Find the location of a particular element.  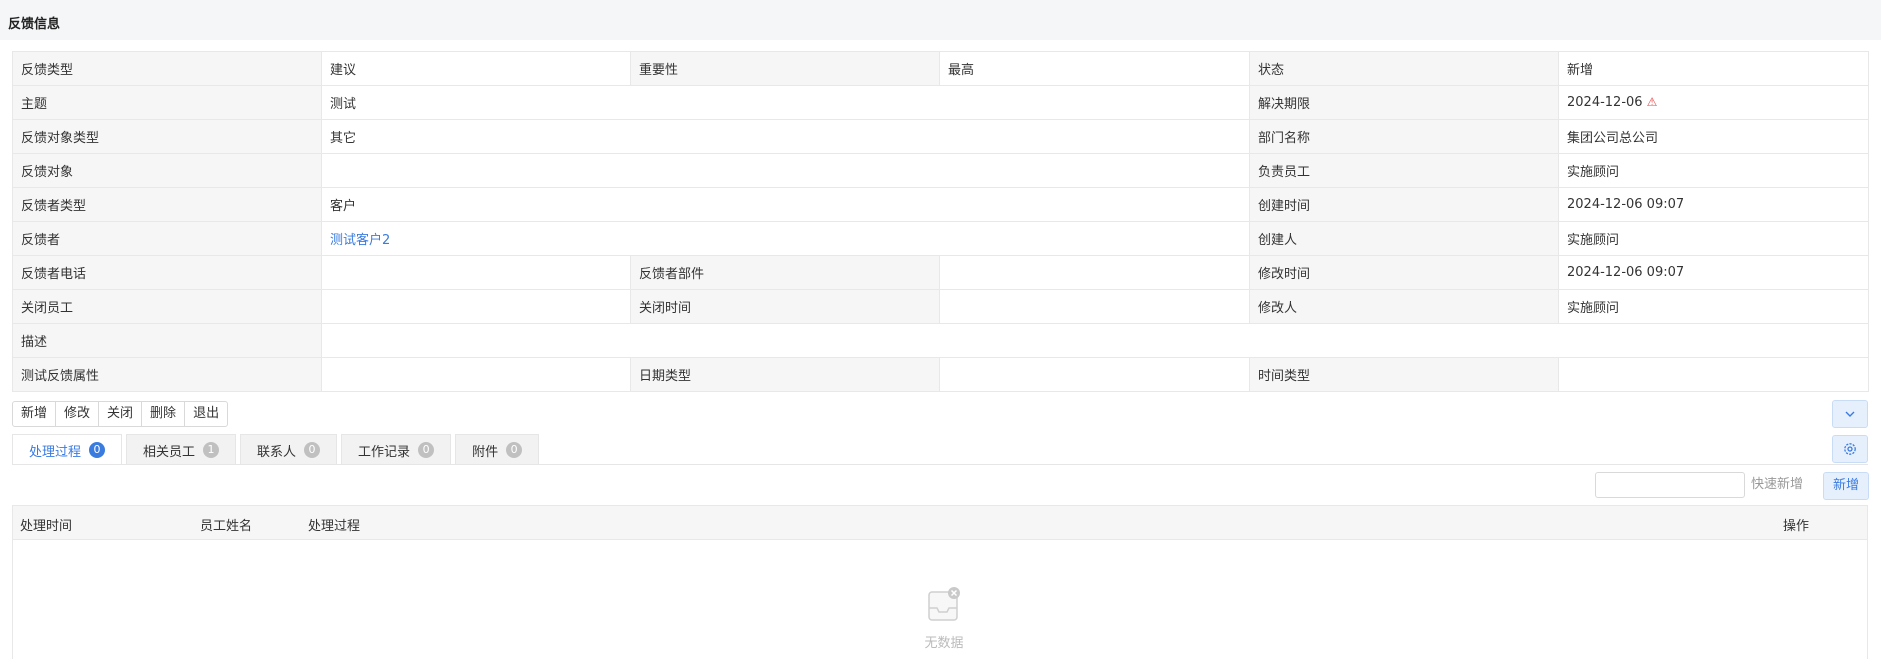

add-button: 新增 is located at coordinates (35, 414).